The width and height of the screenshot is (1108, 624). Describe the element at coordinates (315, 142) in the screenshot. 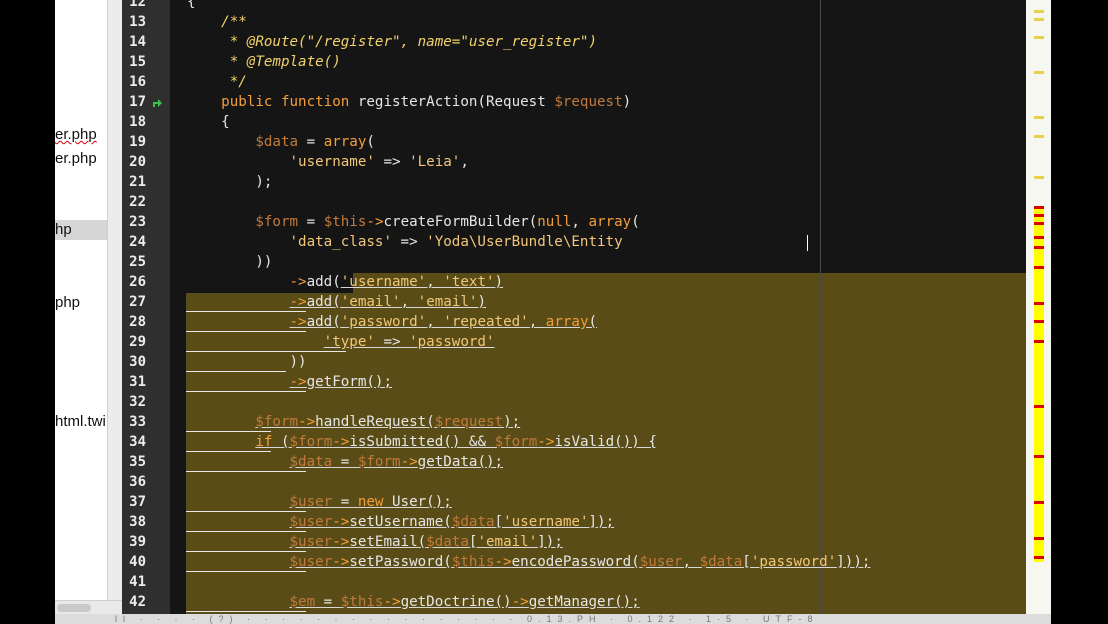

I see `code-line-19: $data = array(` at that location.